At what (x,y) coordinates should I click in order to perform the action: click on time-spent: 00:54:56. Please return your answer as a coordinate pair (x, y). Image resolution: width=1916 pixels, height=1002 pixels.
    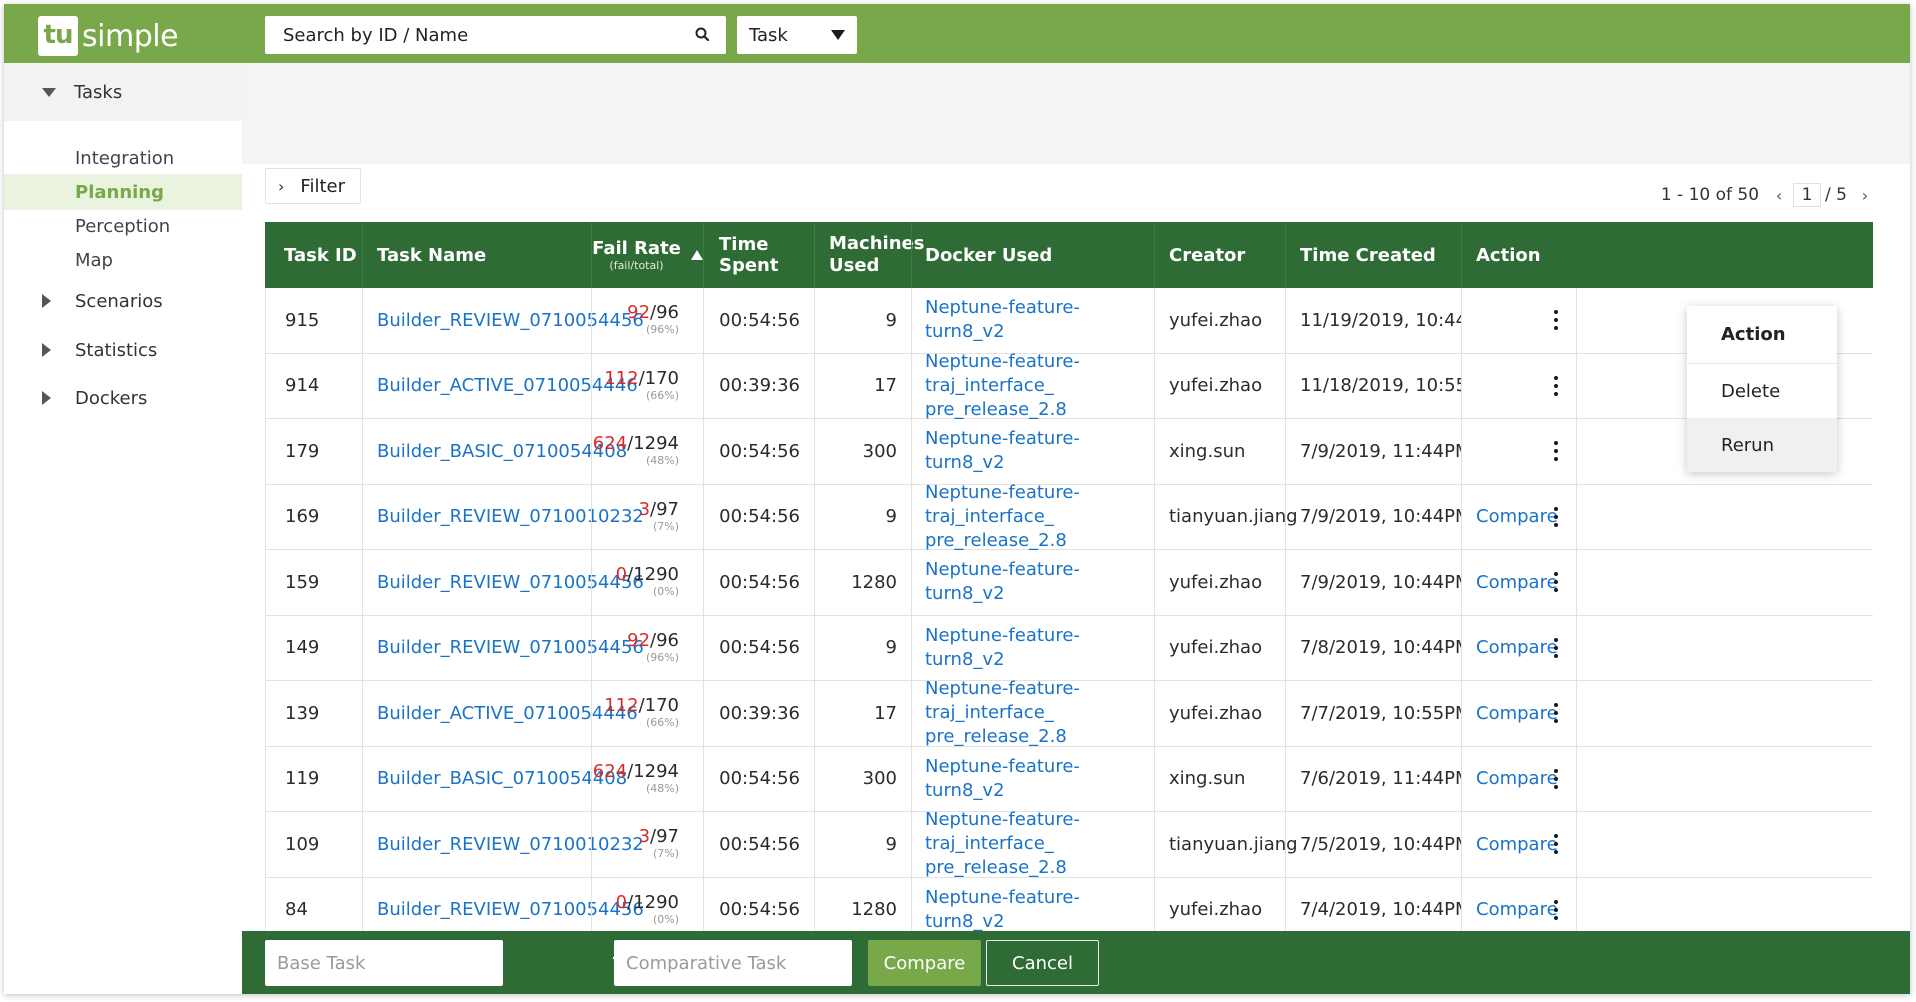
    Looking at the image, I should click on (759, 910).